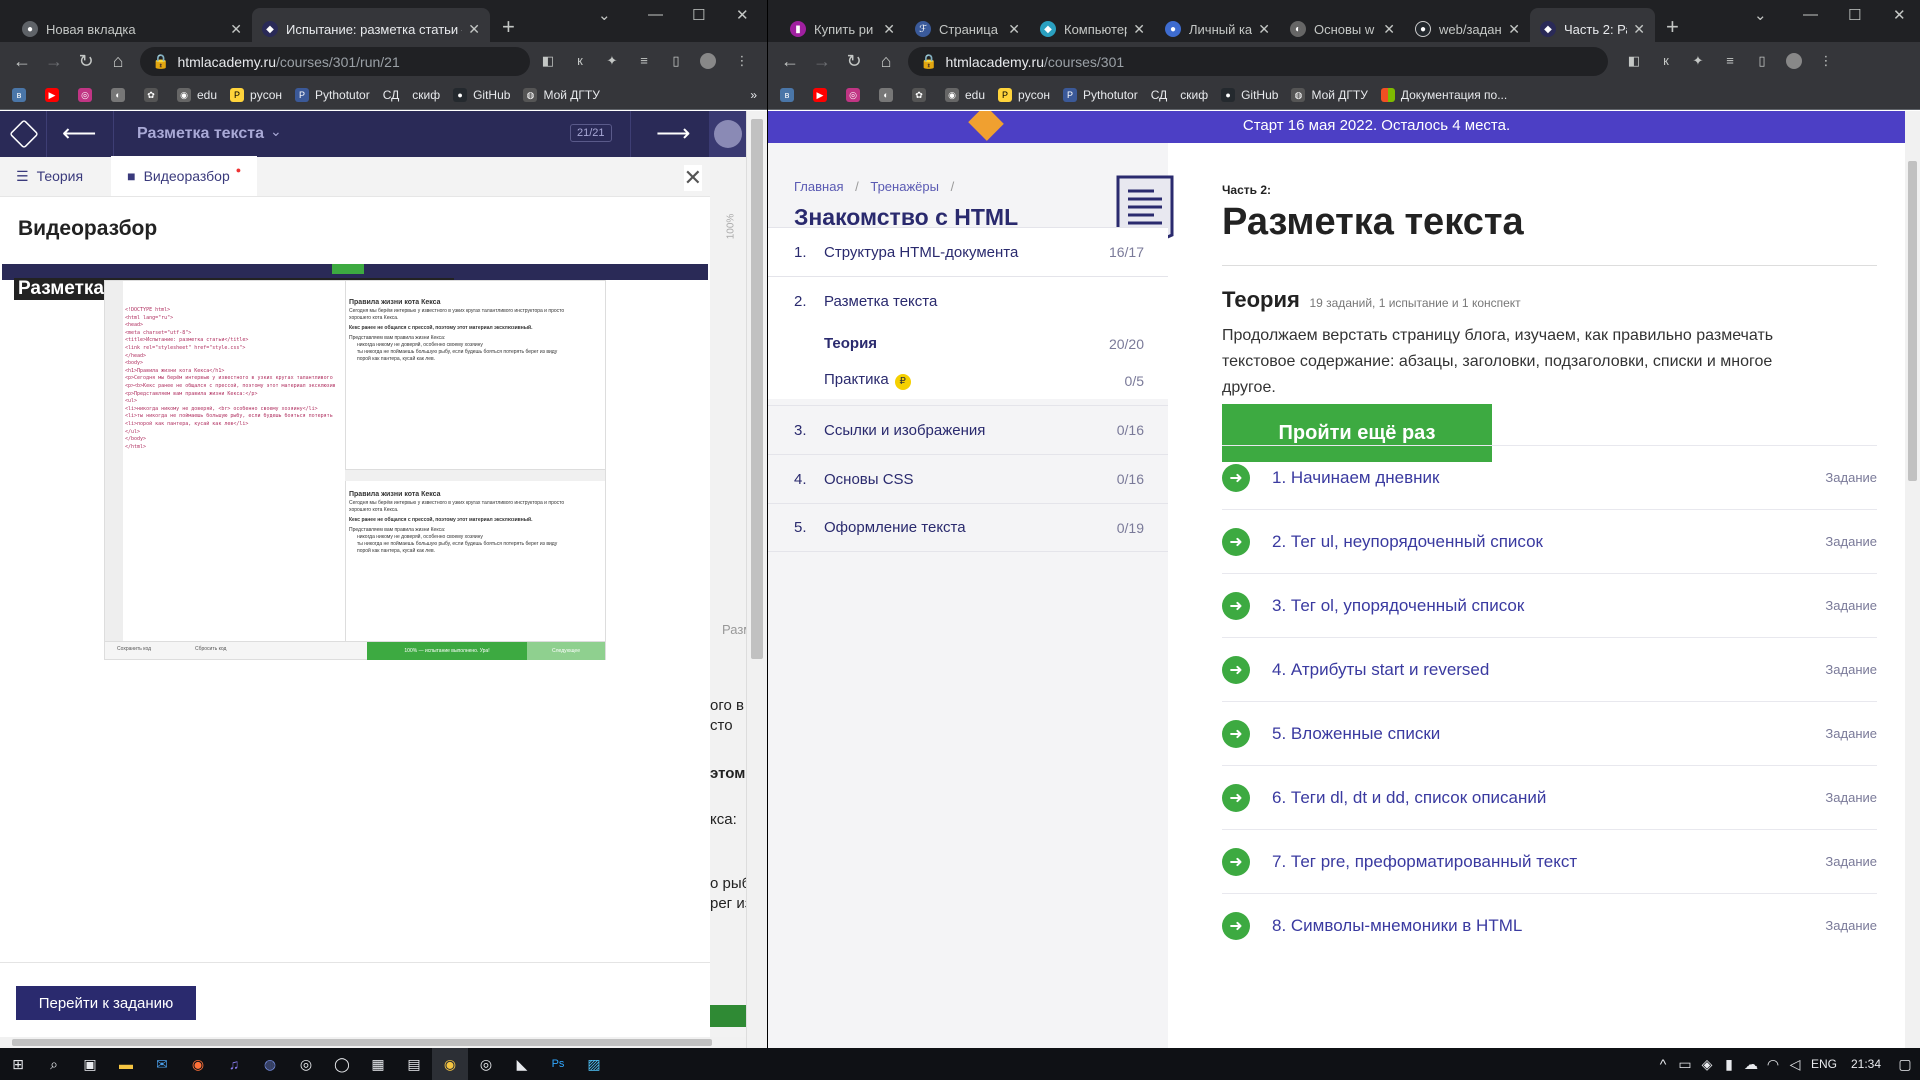  I want to click on section-dropdown: Разметка текста, so click(200, 134).